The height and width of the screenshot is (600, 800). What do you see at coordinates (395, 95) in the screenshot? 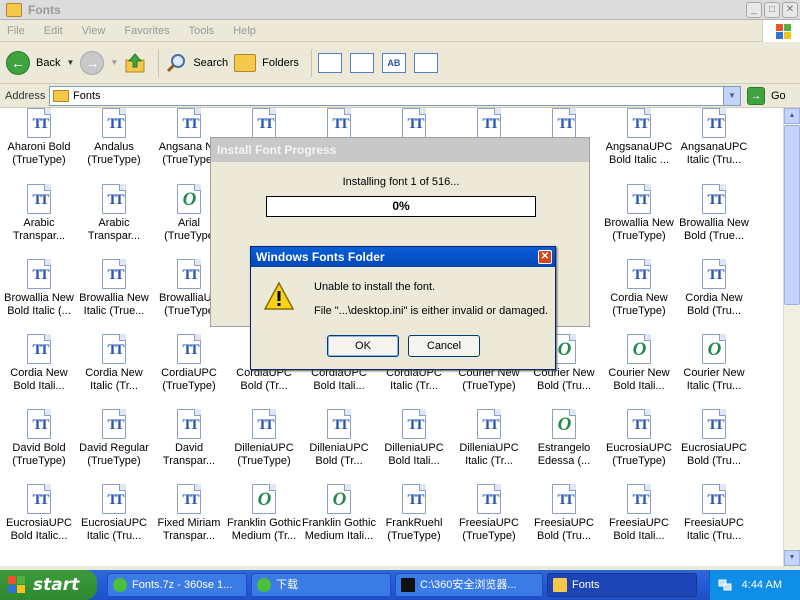
I see `address-input: Fonts ▼` at bounding box center [395, 95].